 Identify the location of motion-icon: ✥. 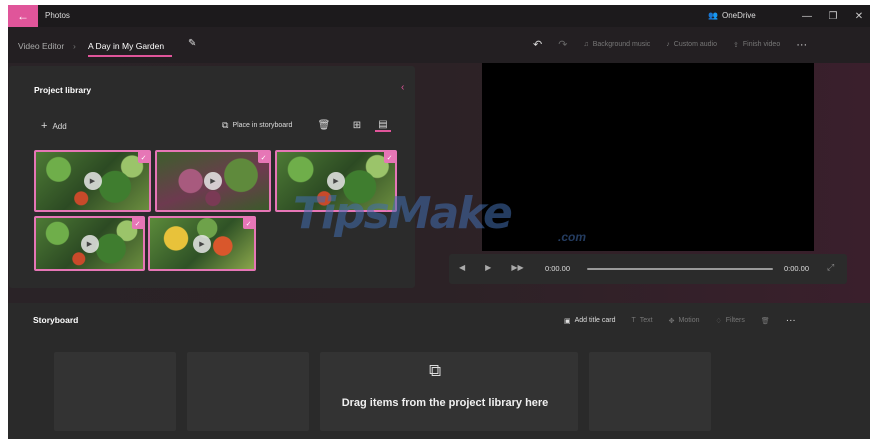
(671, 321).